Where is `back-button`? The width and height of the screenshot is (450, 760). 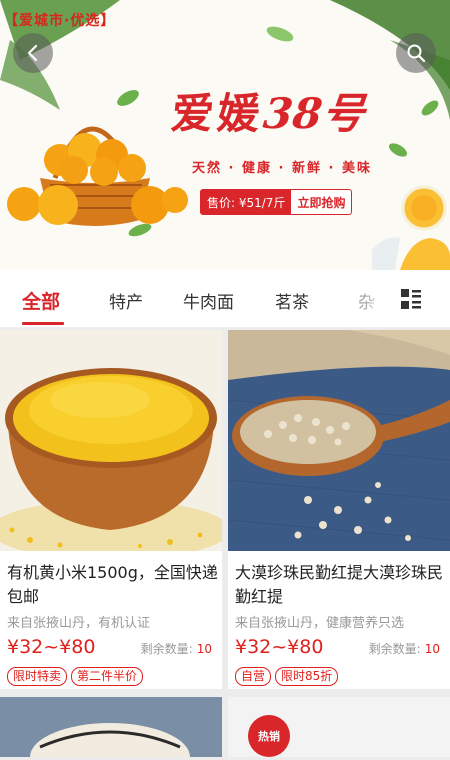 back-button is located at coordinates (33, 53).